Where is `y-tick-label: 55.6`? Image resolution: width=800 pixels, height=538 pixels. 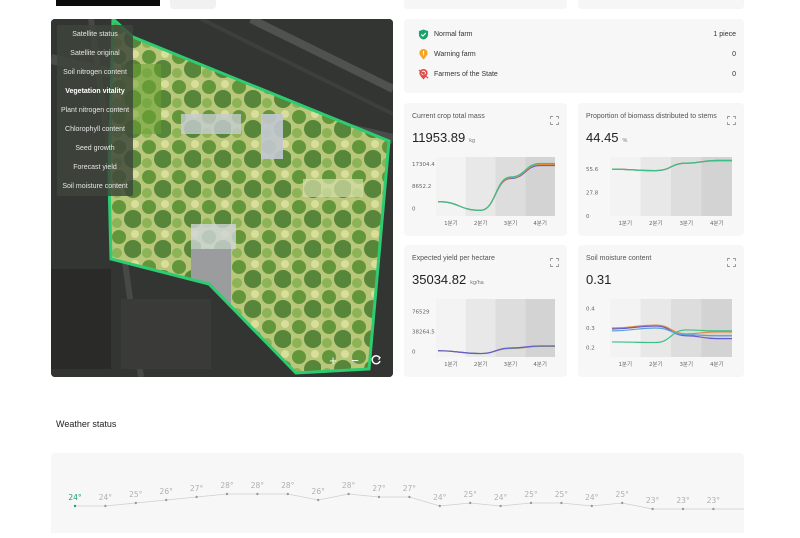
y-tick-label: 55.6 is located at coordinates (592, 170).